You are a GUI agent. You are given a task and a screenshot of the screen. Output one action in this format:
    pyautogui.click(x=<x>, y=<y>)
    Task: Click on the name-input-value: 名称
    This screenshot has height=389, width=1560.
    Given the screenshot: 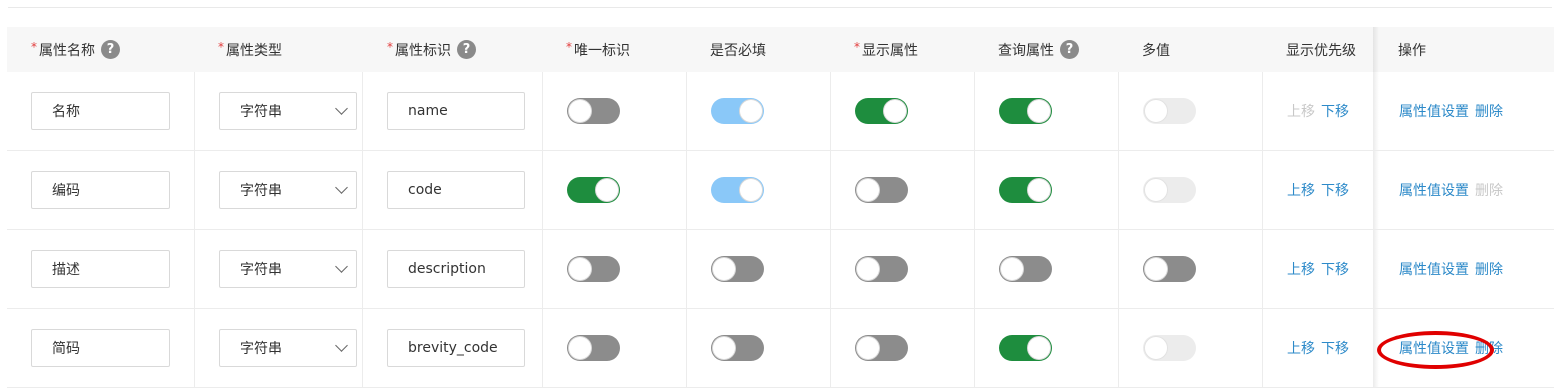 What is the action you would take?
    pyautogui.click(x=66, y=112)
    